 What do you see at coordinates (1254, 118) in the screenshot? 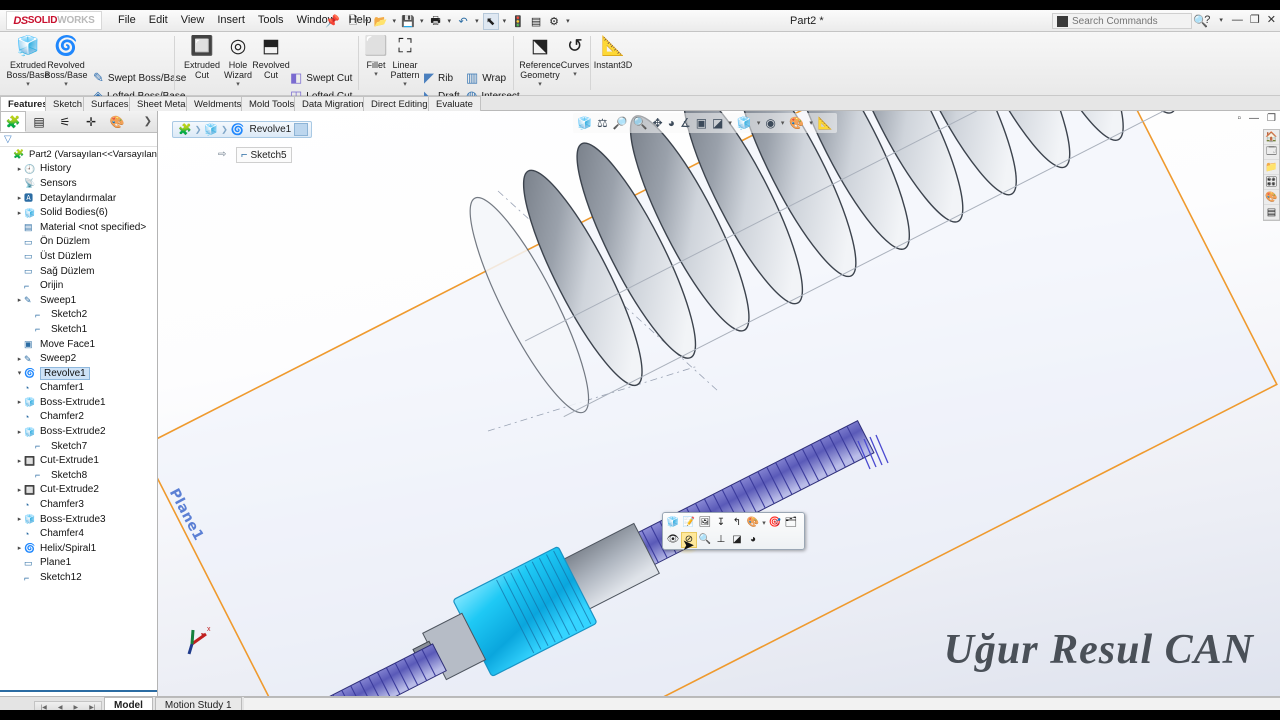
I see `minimize-icon: —` at bounding box center [1254, 118].